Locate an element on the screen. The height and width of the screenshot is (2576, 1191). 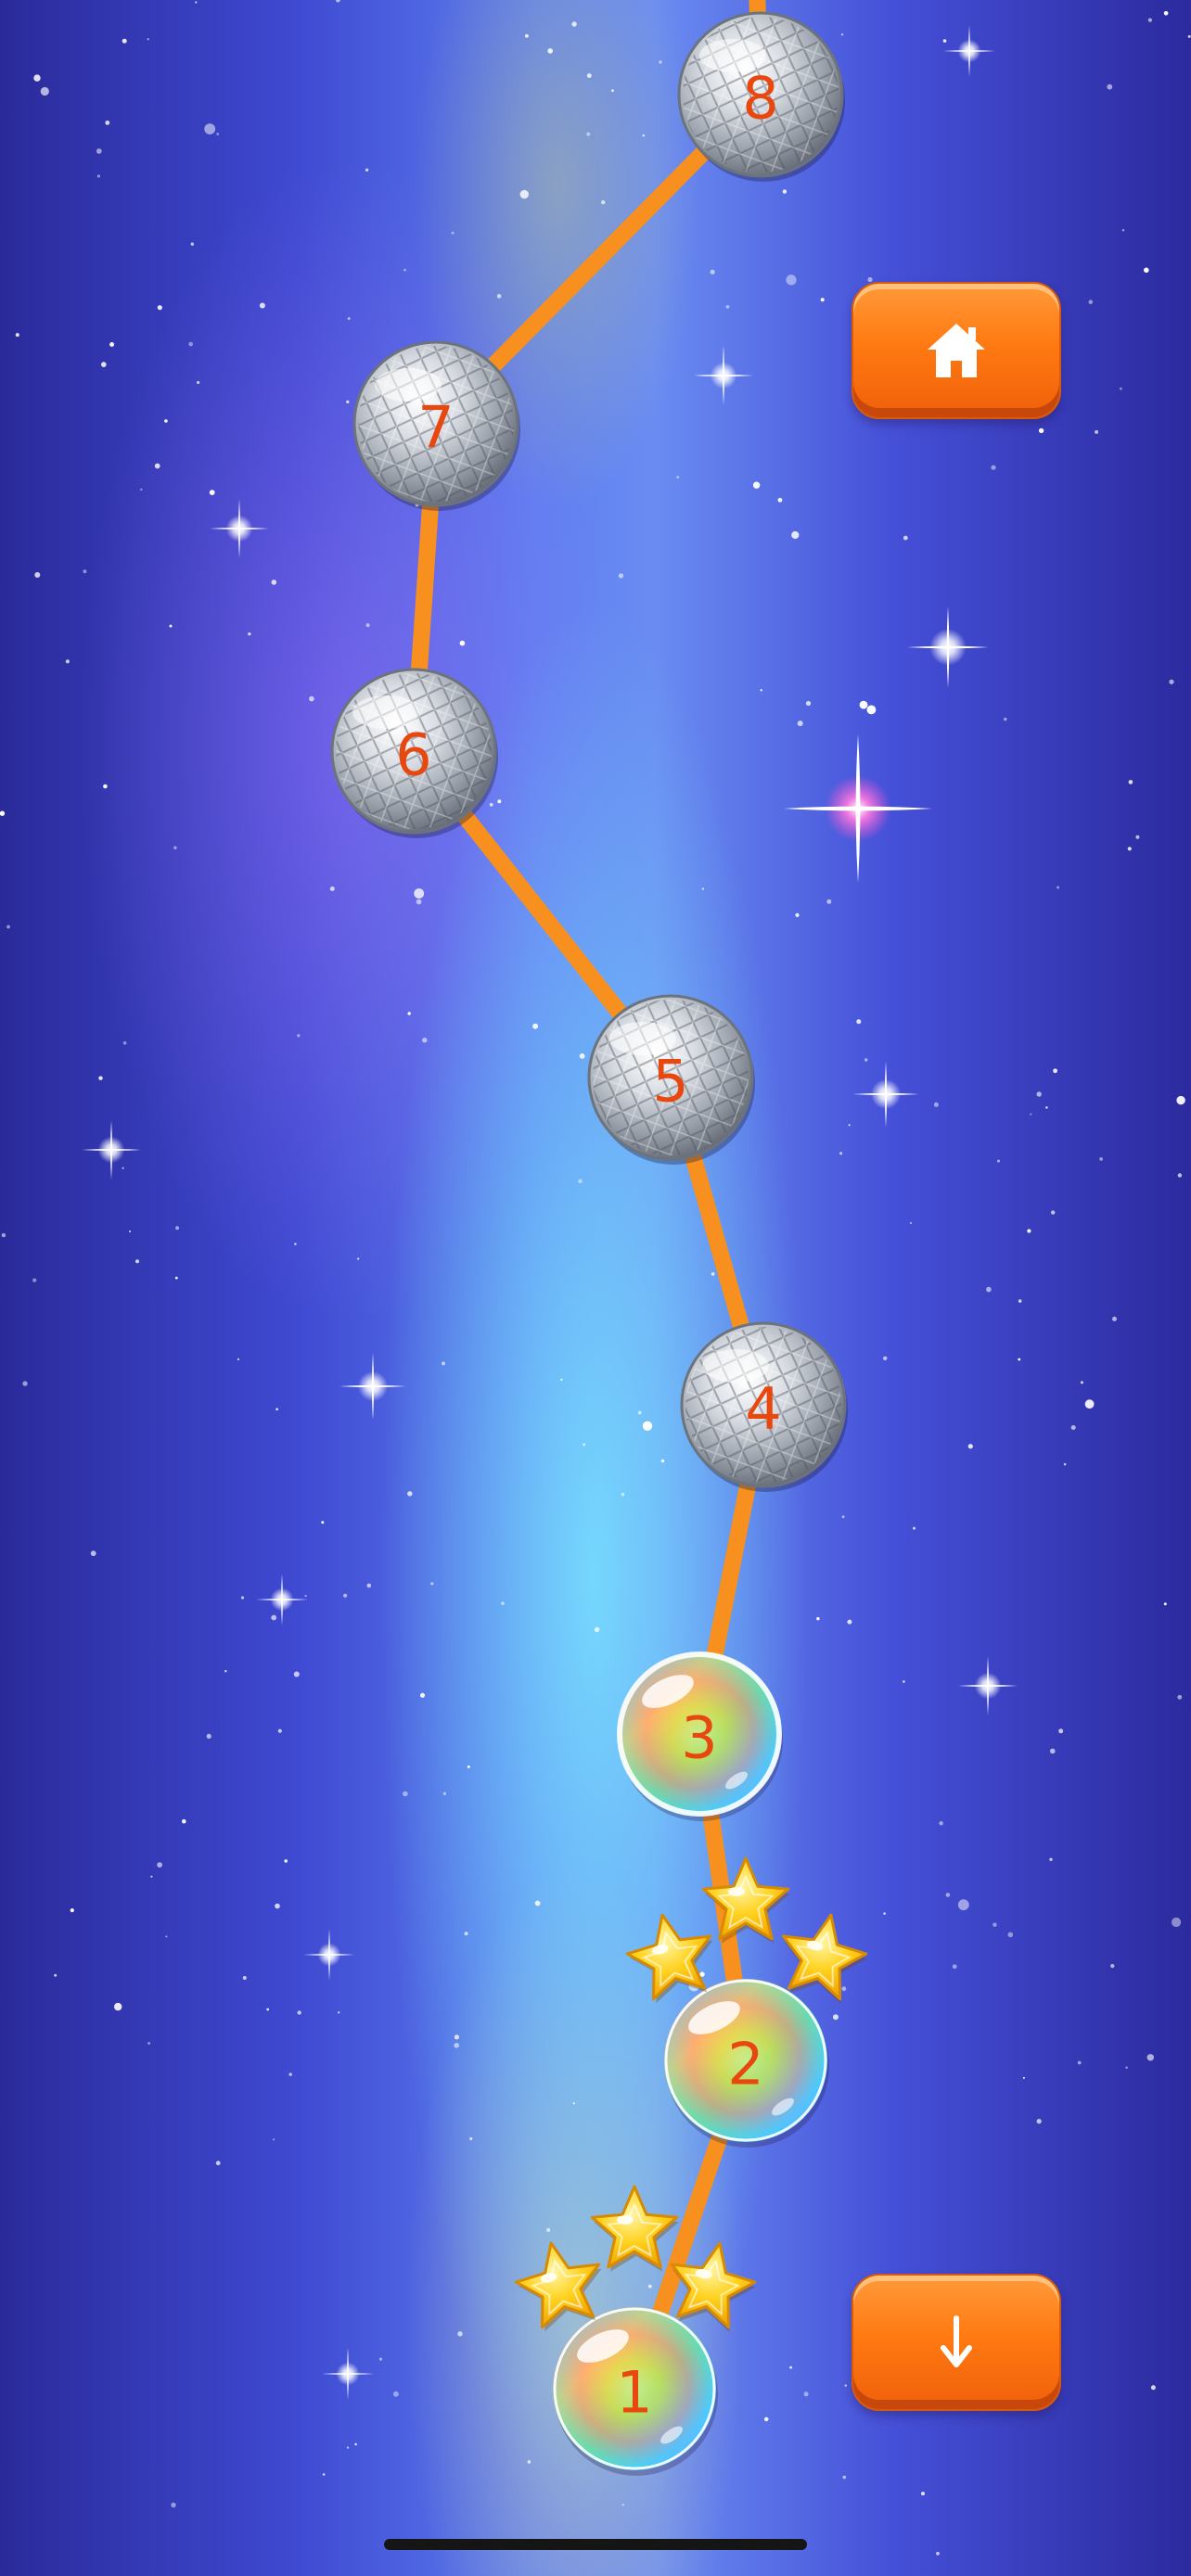
level-node-5: 5 is located at coordinates (671, 1079).